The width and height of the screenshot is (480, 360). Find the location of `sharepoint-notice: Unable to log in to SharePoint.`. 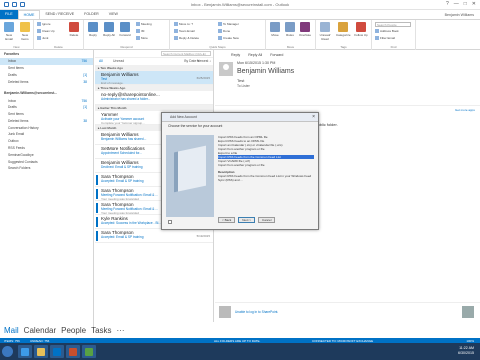

sharepoint-notice: Unable to log in to SharePoint. is located at coordinates (256, 312).